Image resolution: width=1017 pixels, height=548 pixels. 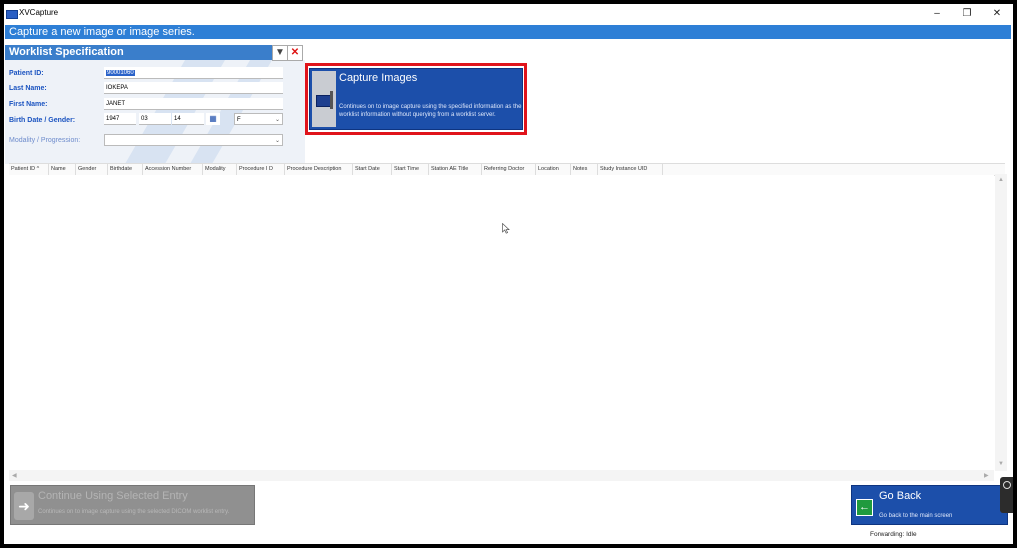 I want to click on horizontal-scrollbar: ◀ ▶, so click(x=501, y=475).